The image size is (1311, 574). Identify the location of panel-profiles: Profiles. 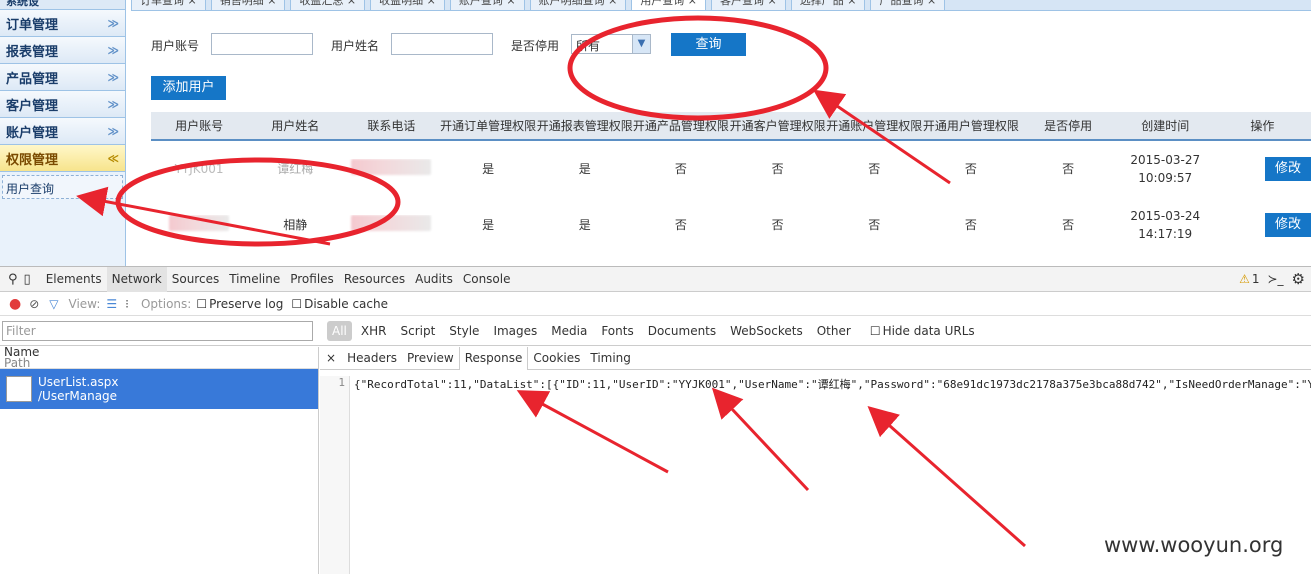
(312, 279).